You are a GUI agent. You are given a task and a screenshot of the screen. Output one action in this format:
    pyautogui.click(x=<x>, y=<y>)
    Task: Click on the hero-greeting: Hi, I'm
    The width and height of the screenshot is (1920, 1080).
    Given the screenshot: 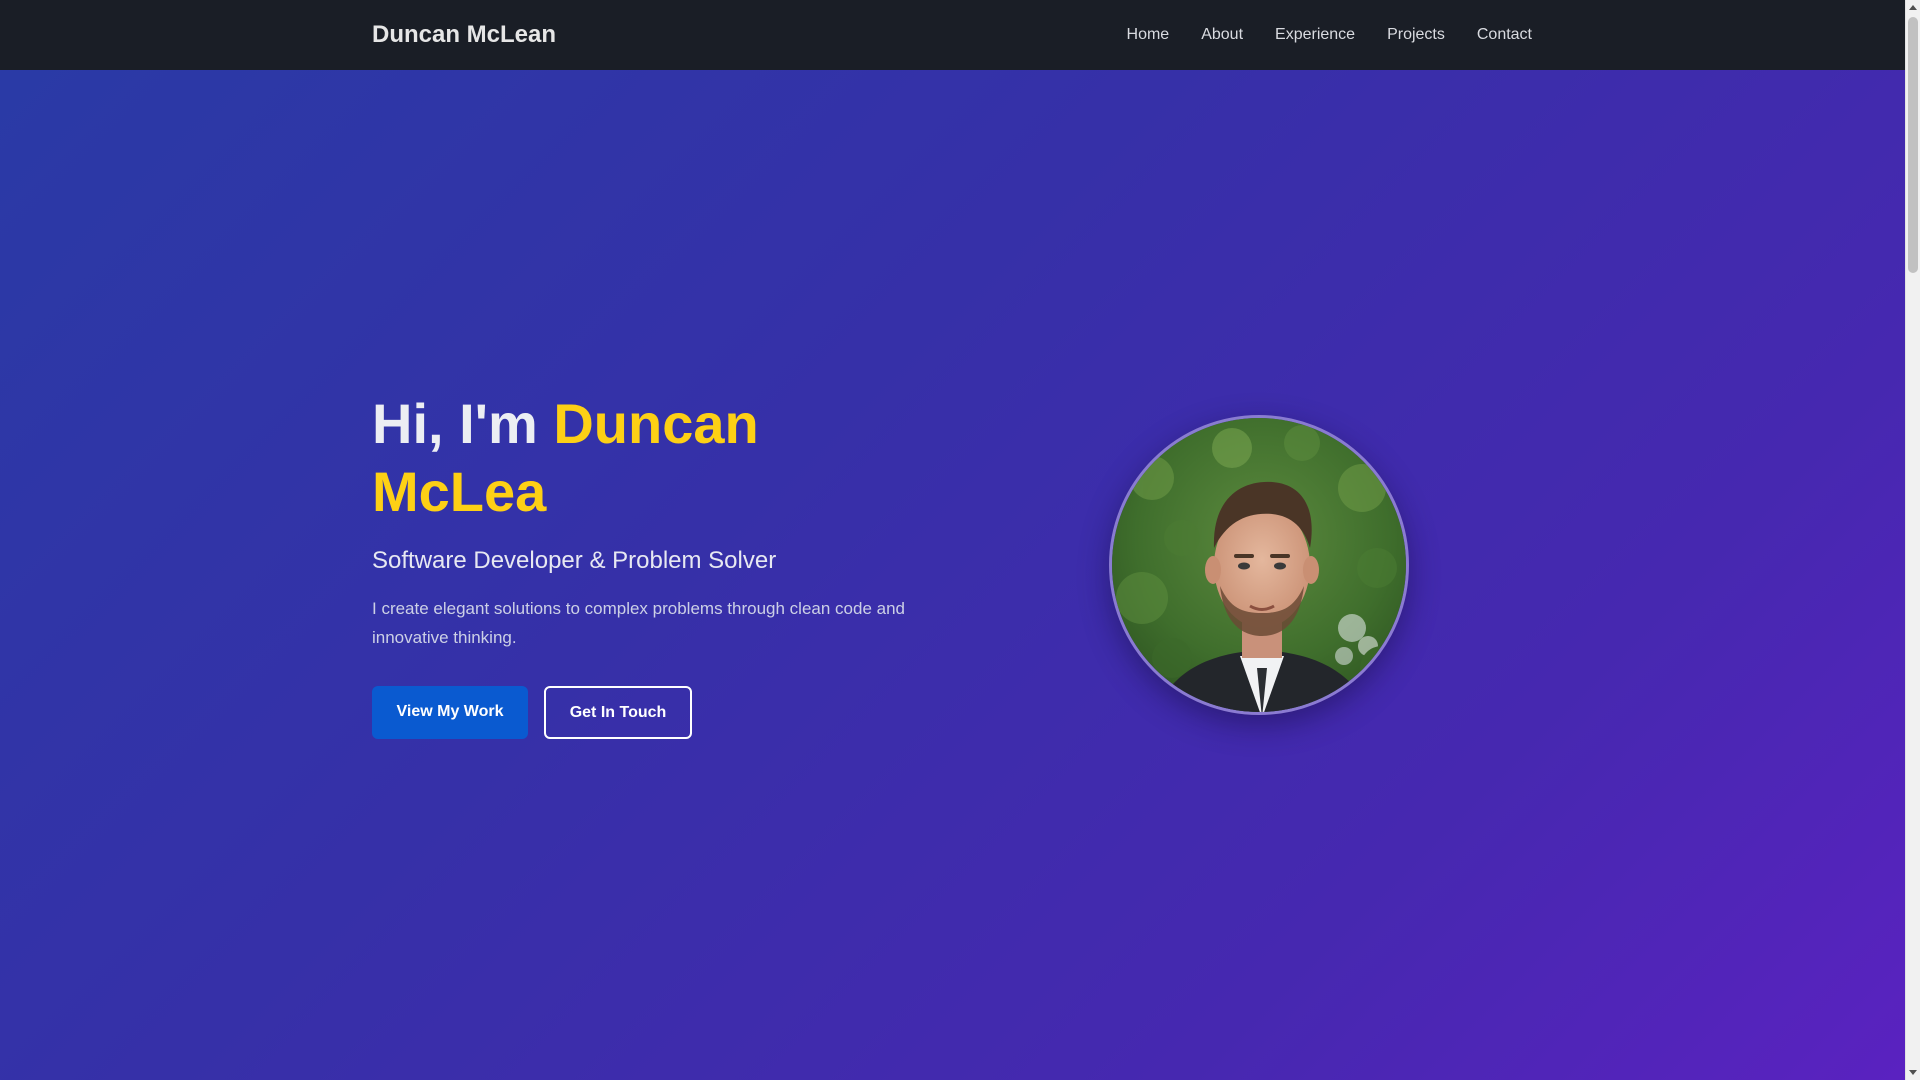 What is the action you would take?
    pyautogui.click(x=463, y=423)
    